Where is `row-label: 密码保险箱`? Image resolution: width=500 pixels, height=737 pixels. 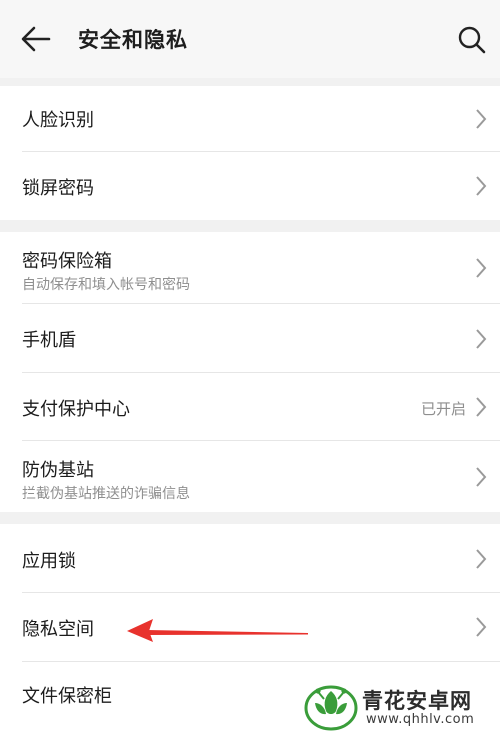 row-label: 密码保险箱 is located at coordinates (67, 261).